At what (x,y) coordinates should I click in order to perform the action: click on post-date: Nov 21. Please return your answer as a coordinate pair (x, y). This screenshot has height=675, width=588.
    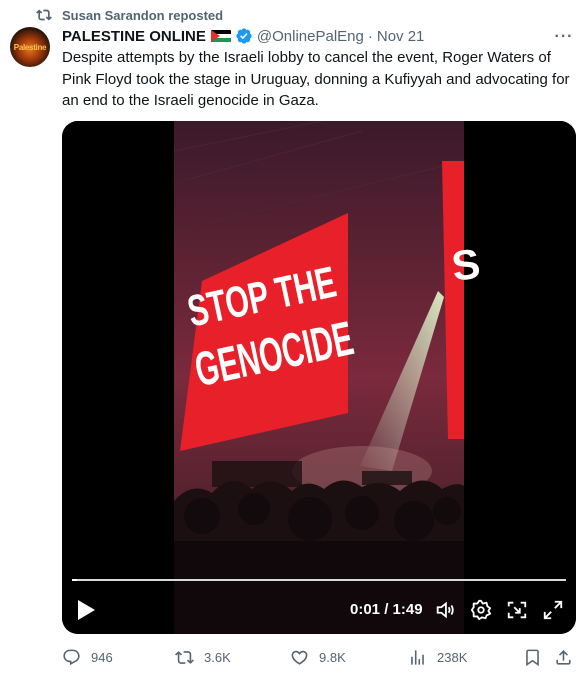
    Looking at the image, I should click on (401, 36).